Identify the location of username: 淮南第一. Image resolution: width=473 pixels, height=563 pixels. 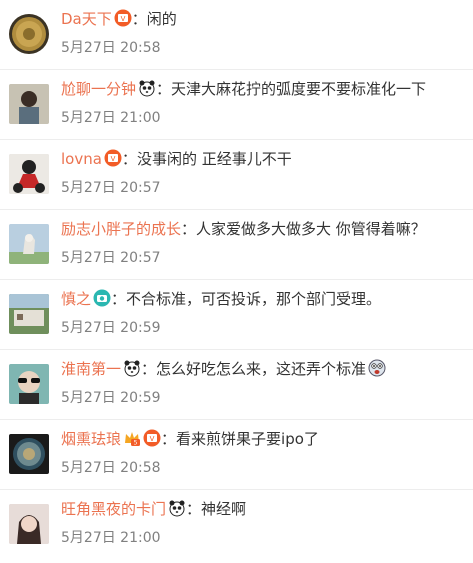
(91, 369).